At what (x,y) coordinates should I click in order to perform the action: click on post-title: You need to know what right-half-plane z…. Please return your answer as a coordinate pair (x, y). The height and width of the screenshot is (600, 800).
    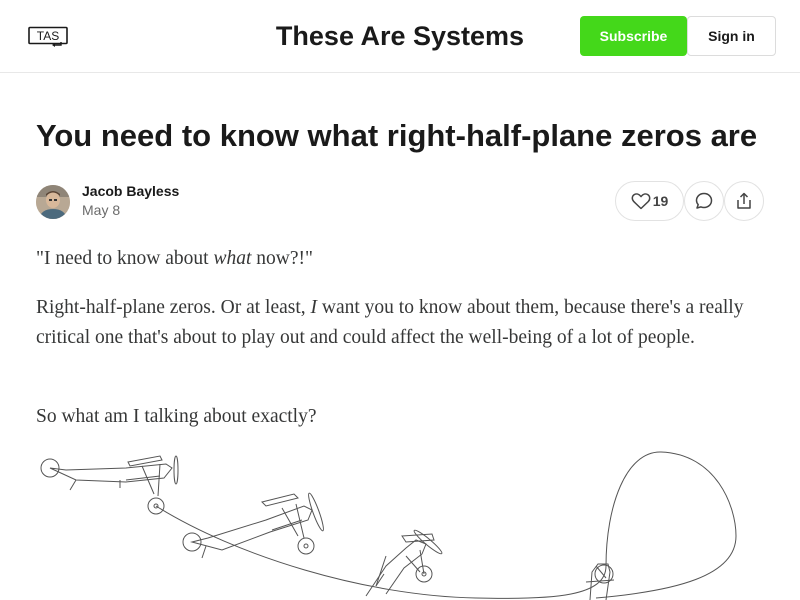
    Looking at the image, I should click on (397, 135).